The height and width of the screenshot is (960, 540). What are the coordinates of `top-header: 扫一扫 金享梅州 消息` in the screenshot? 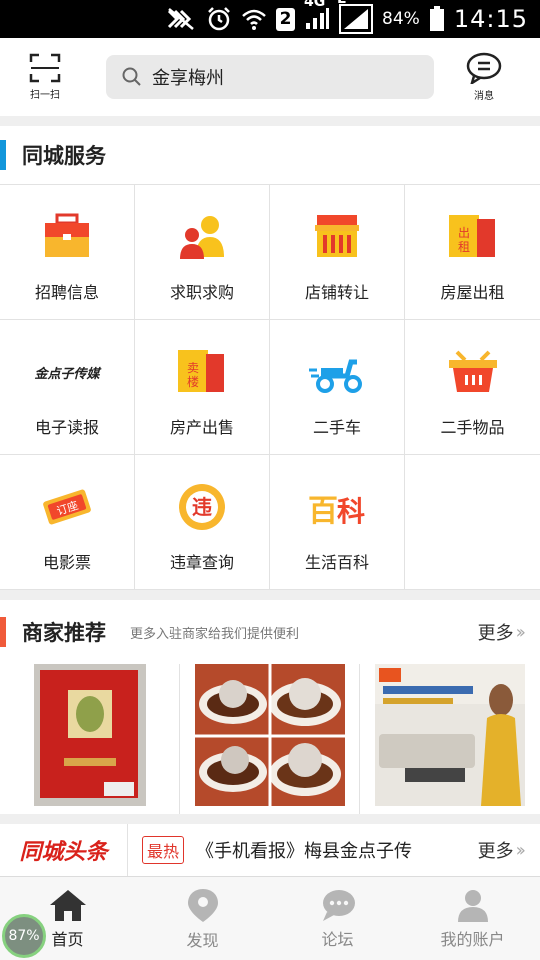 It's located at (270, 77).